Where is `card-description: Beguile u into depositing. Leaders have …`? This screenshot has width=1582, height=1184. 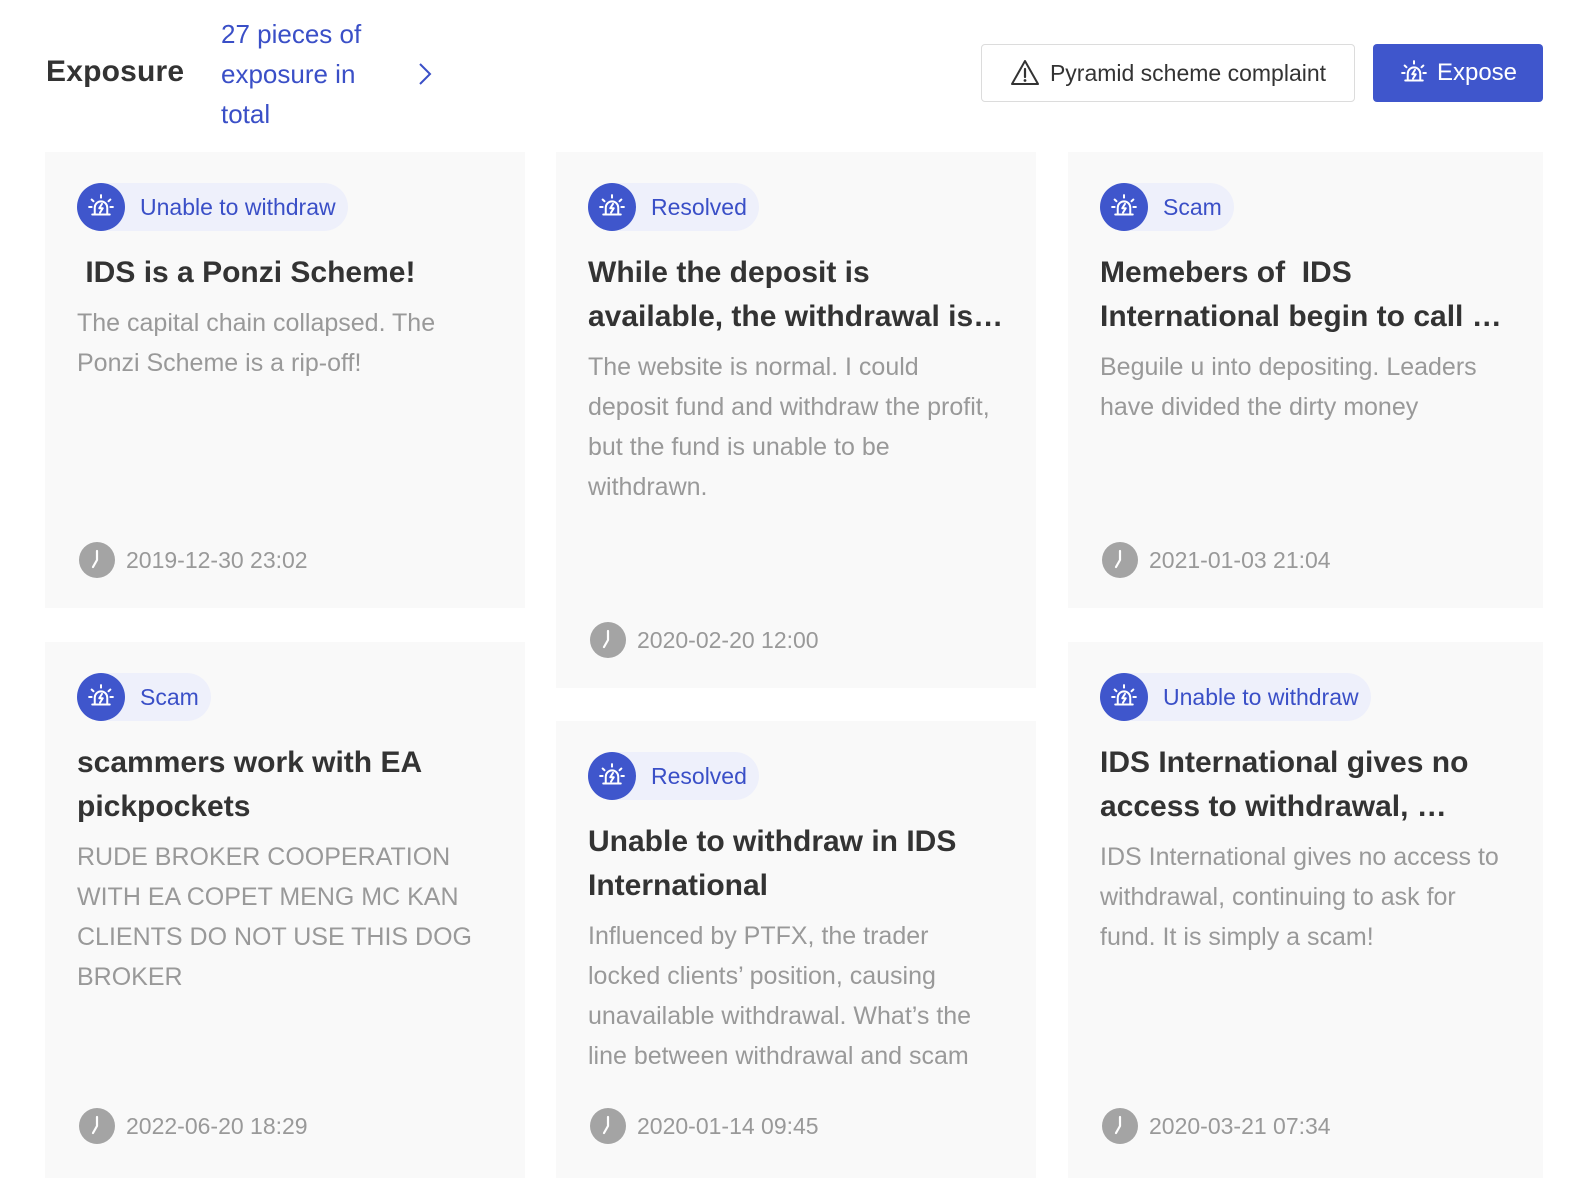 card-description: Beguile u into depositing. Leaders have … is located at coordinates (1288, 387).